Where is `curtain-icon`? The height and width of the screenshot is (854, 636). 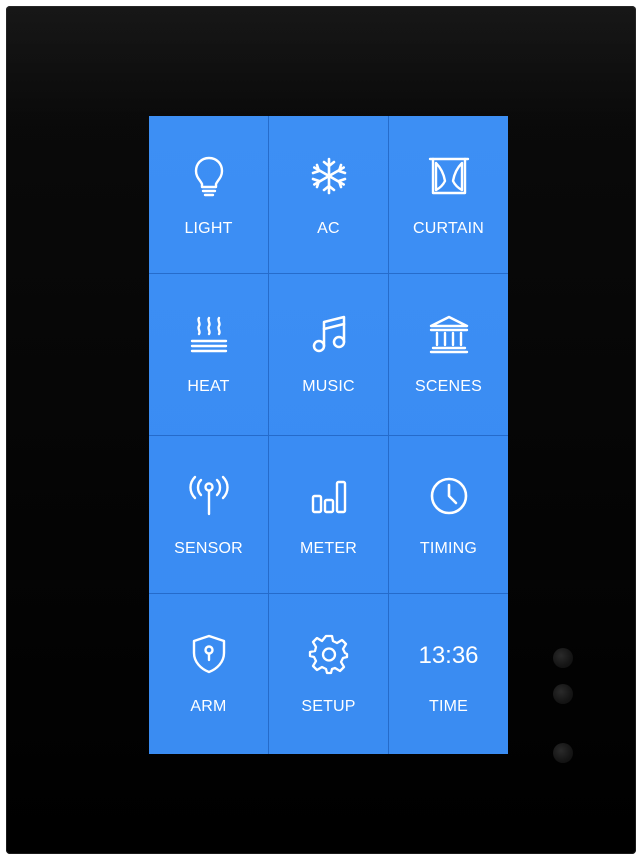
curtain-icon is located at coordinates (449, 176).